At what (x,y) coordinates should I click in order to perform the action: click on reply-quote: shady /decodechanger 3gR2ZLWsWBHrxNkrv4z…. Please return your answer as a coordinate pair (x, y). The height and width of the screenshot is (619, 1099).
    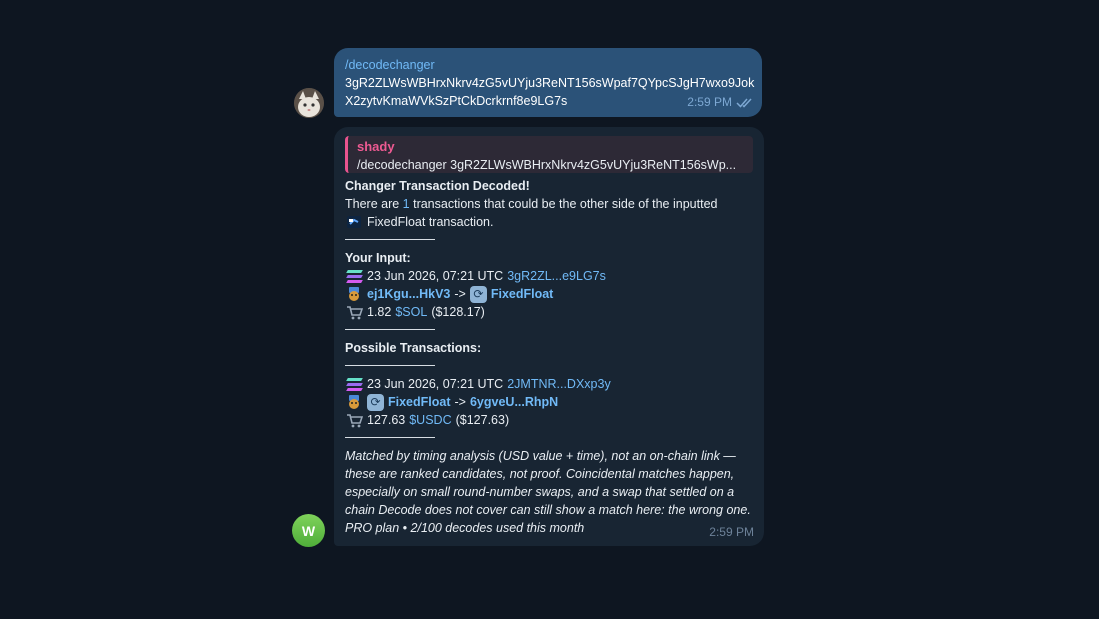
    Looking at the image, I should click on (549, 154).